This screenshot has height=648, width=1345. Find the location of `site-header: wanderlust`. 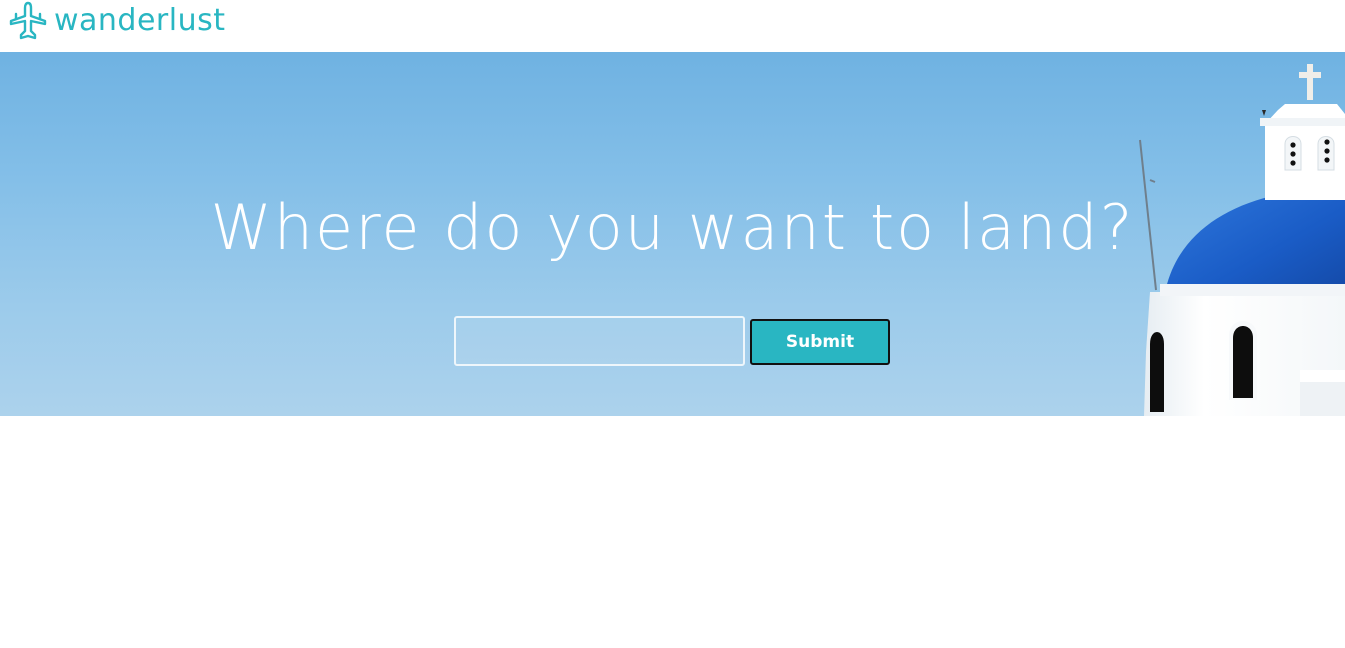

site-header: wanderlust is located at coordinates (672, 26).